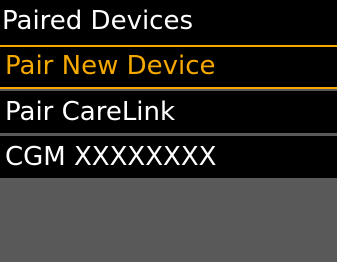 The height and width of the screenshot is (262, 339). What do you see at coordinates (111, 157) in the screenshot?
I see `menu-item-label: CGM XXXXXXXX` at bounding box center [111, 157].